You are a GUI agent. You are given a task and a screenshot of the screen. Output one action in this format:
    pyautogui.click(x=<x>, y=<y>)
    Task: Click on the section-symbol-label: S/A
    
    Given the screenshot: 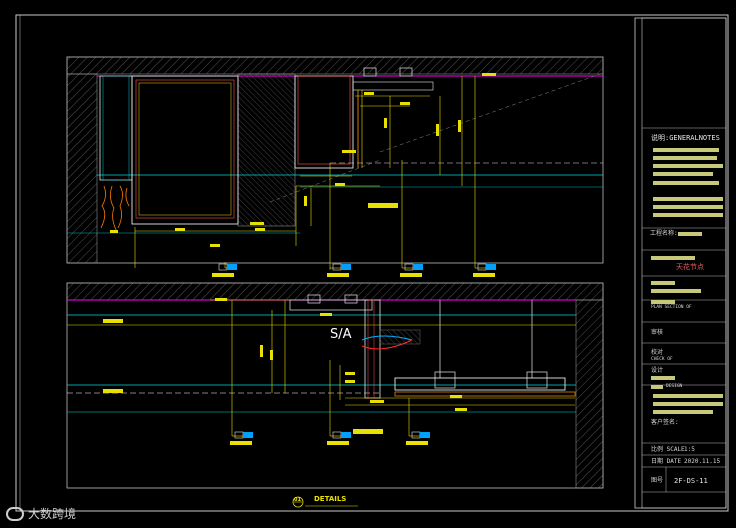 What is the action you would take?
    pyautogui.click(x=341, y=334)
    